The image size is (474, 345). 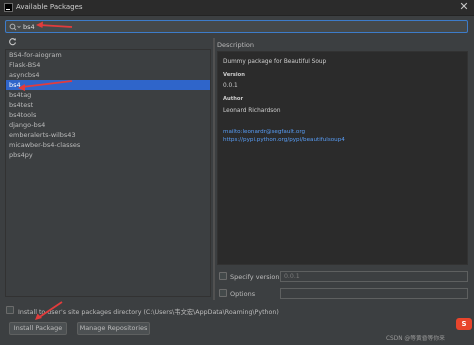 I want to click on list-item: Flask-BS4, so click(x=108, y=65).